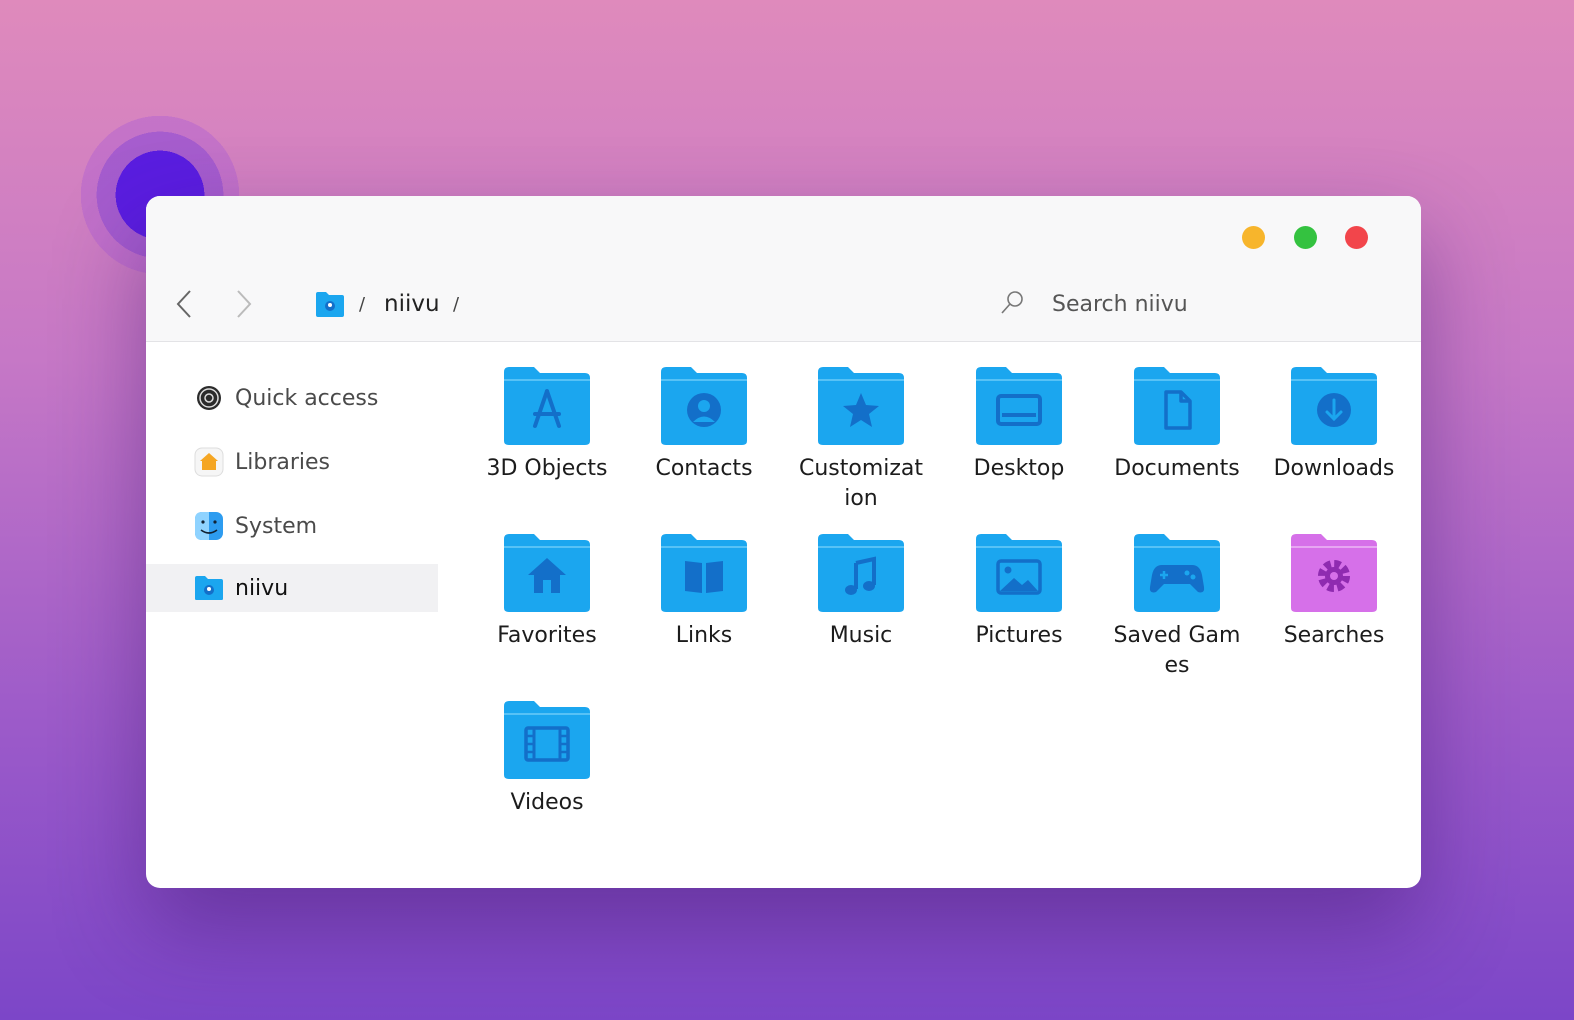 This screenshot has height=1020, width=1574. What do you see at coordinates (276, 526) in the screenshot?
I see `sidebar-item-label: System` at bounding box center [276, 526].